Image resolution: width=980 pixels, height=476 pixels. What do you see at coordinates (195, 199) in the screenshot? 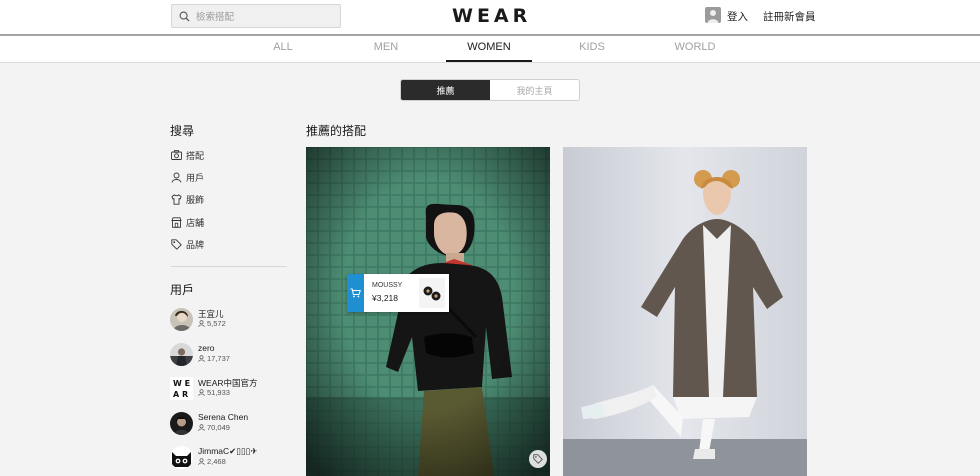
I see `sidebar-item-label: 服飾` at bounding box center [195, 199].